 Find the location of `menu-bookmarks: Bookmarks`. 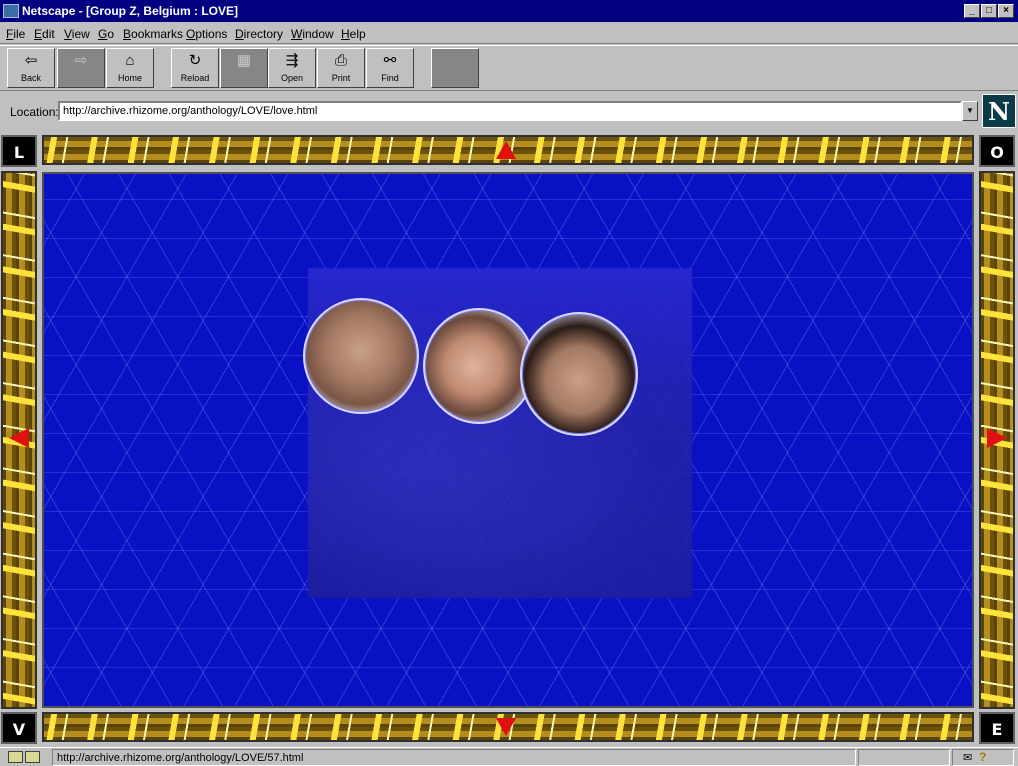

menu-bookmarks: Bookmarks is located at coordinates (153, 34).